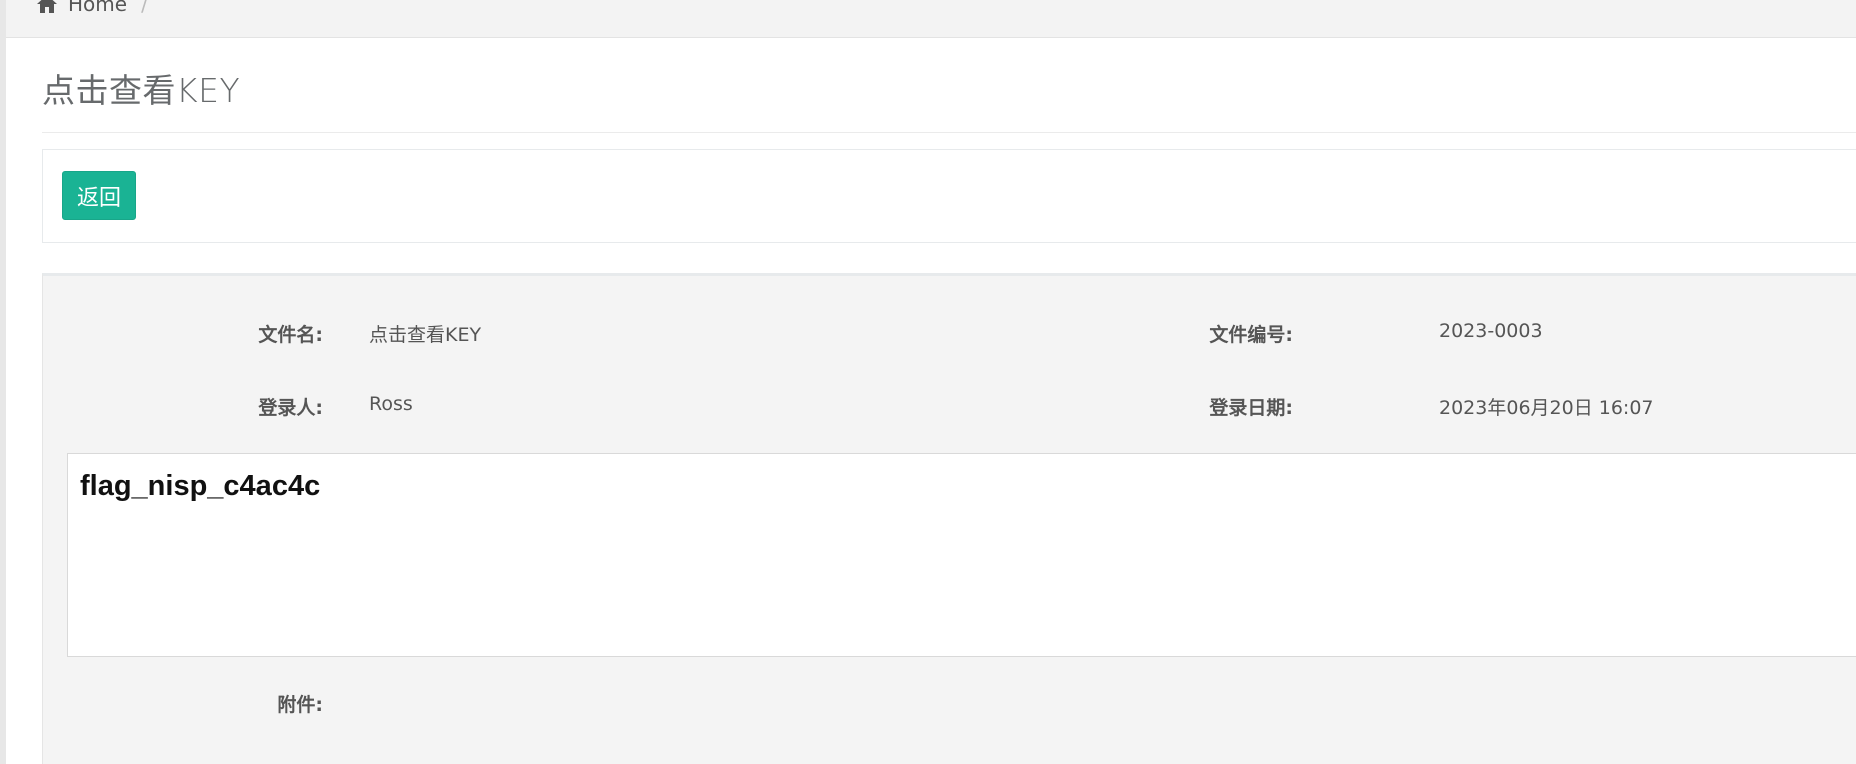  I want to click on attachment-label: 附件:, so click(300, 705).